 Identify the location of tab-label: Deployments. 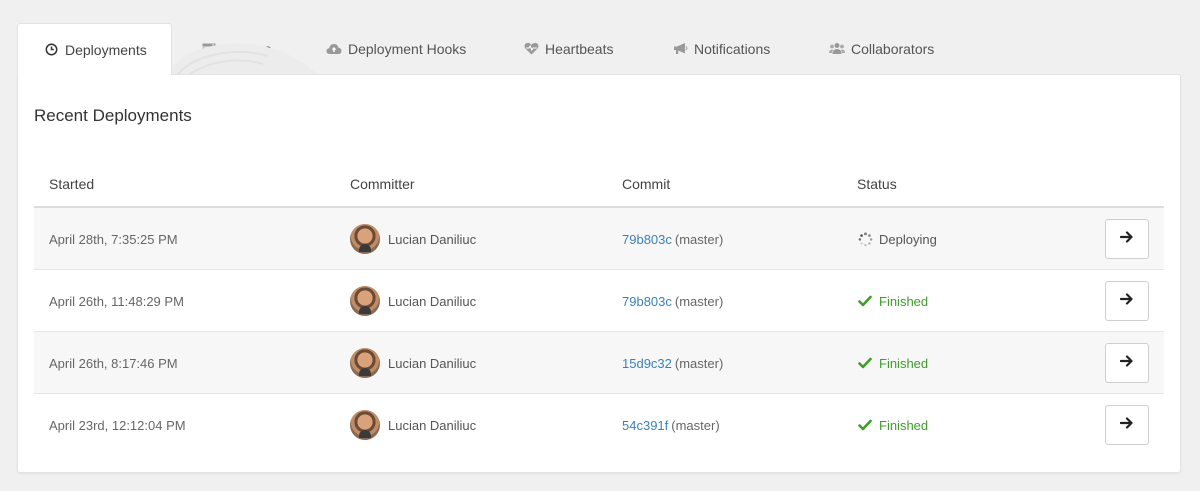
(106, 49).